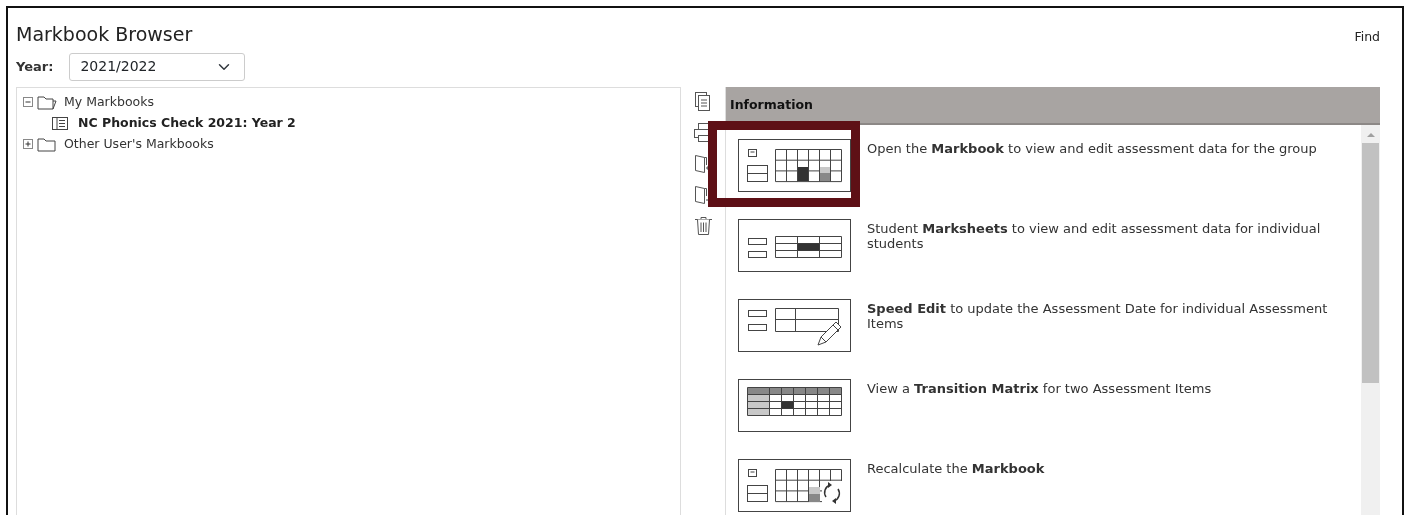 The width and height of the screenshot is (1408, 515). Describe the element at coordinates (1367, 37) in the screenshot. I see `find-link: Find` at that location.